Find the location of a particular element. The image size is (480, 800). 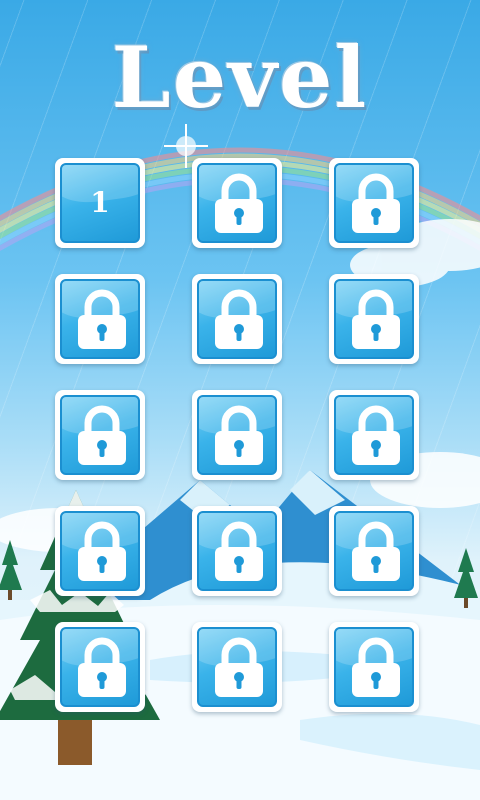

small-tree-left is located at coordinates (11, 570).